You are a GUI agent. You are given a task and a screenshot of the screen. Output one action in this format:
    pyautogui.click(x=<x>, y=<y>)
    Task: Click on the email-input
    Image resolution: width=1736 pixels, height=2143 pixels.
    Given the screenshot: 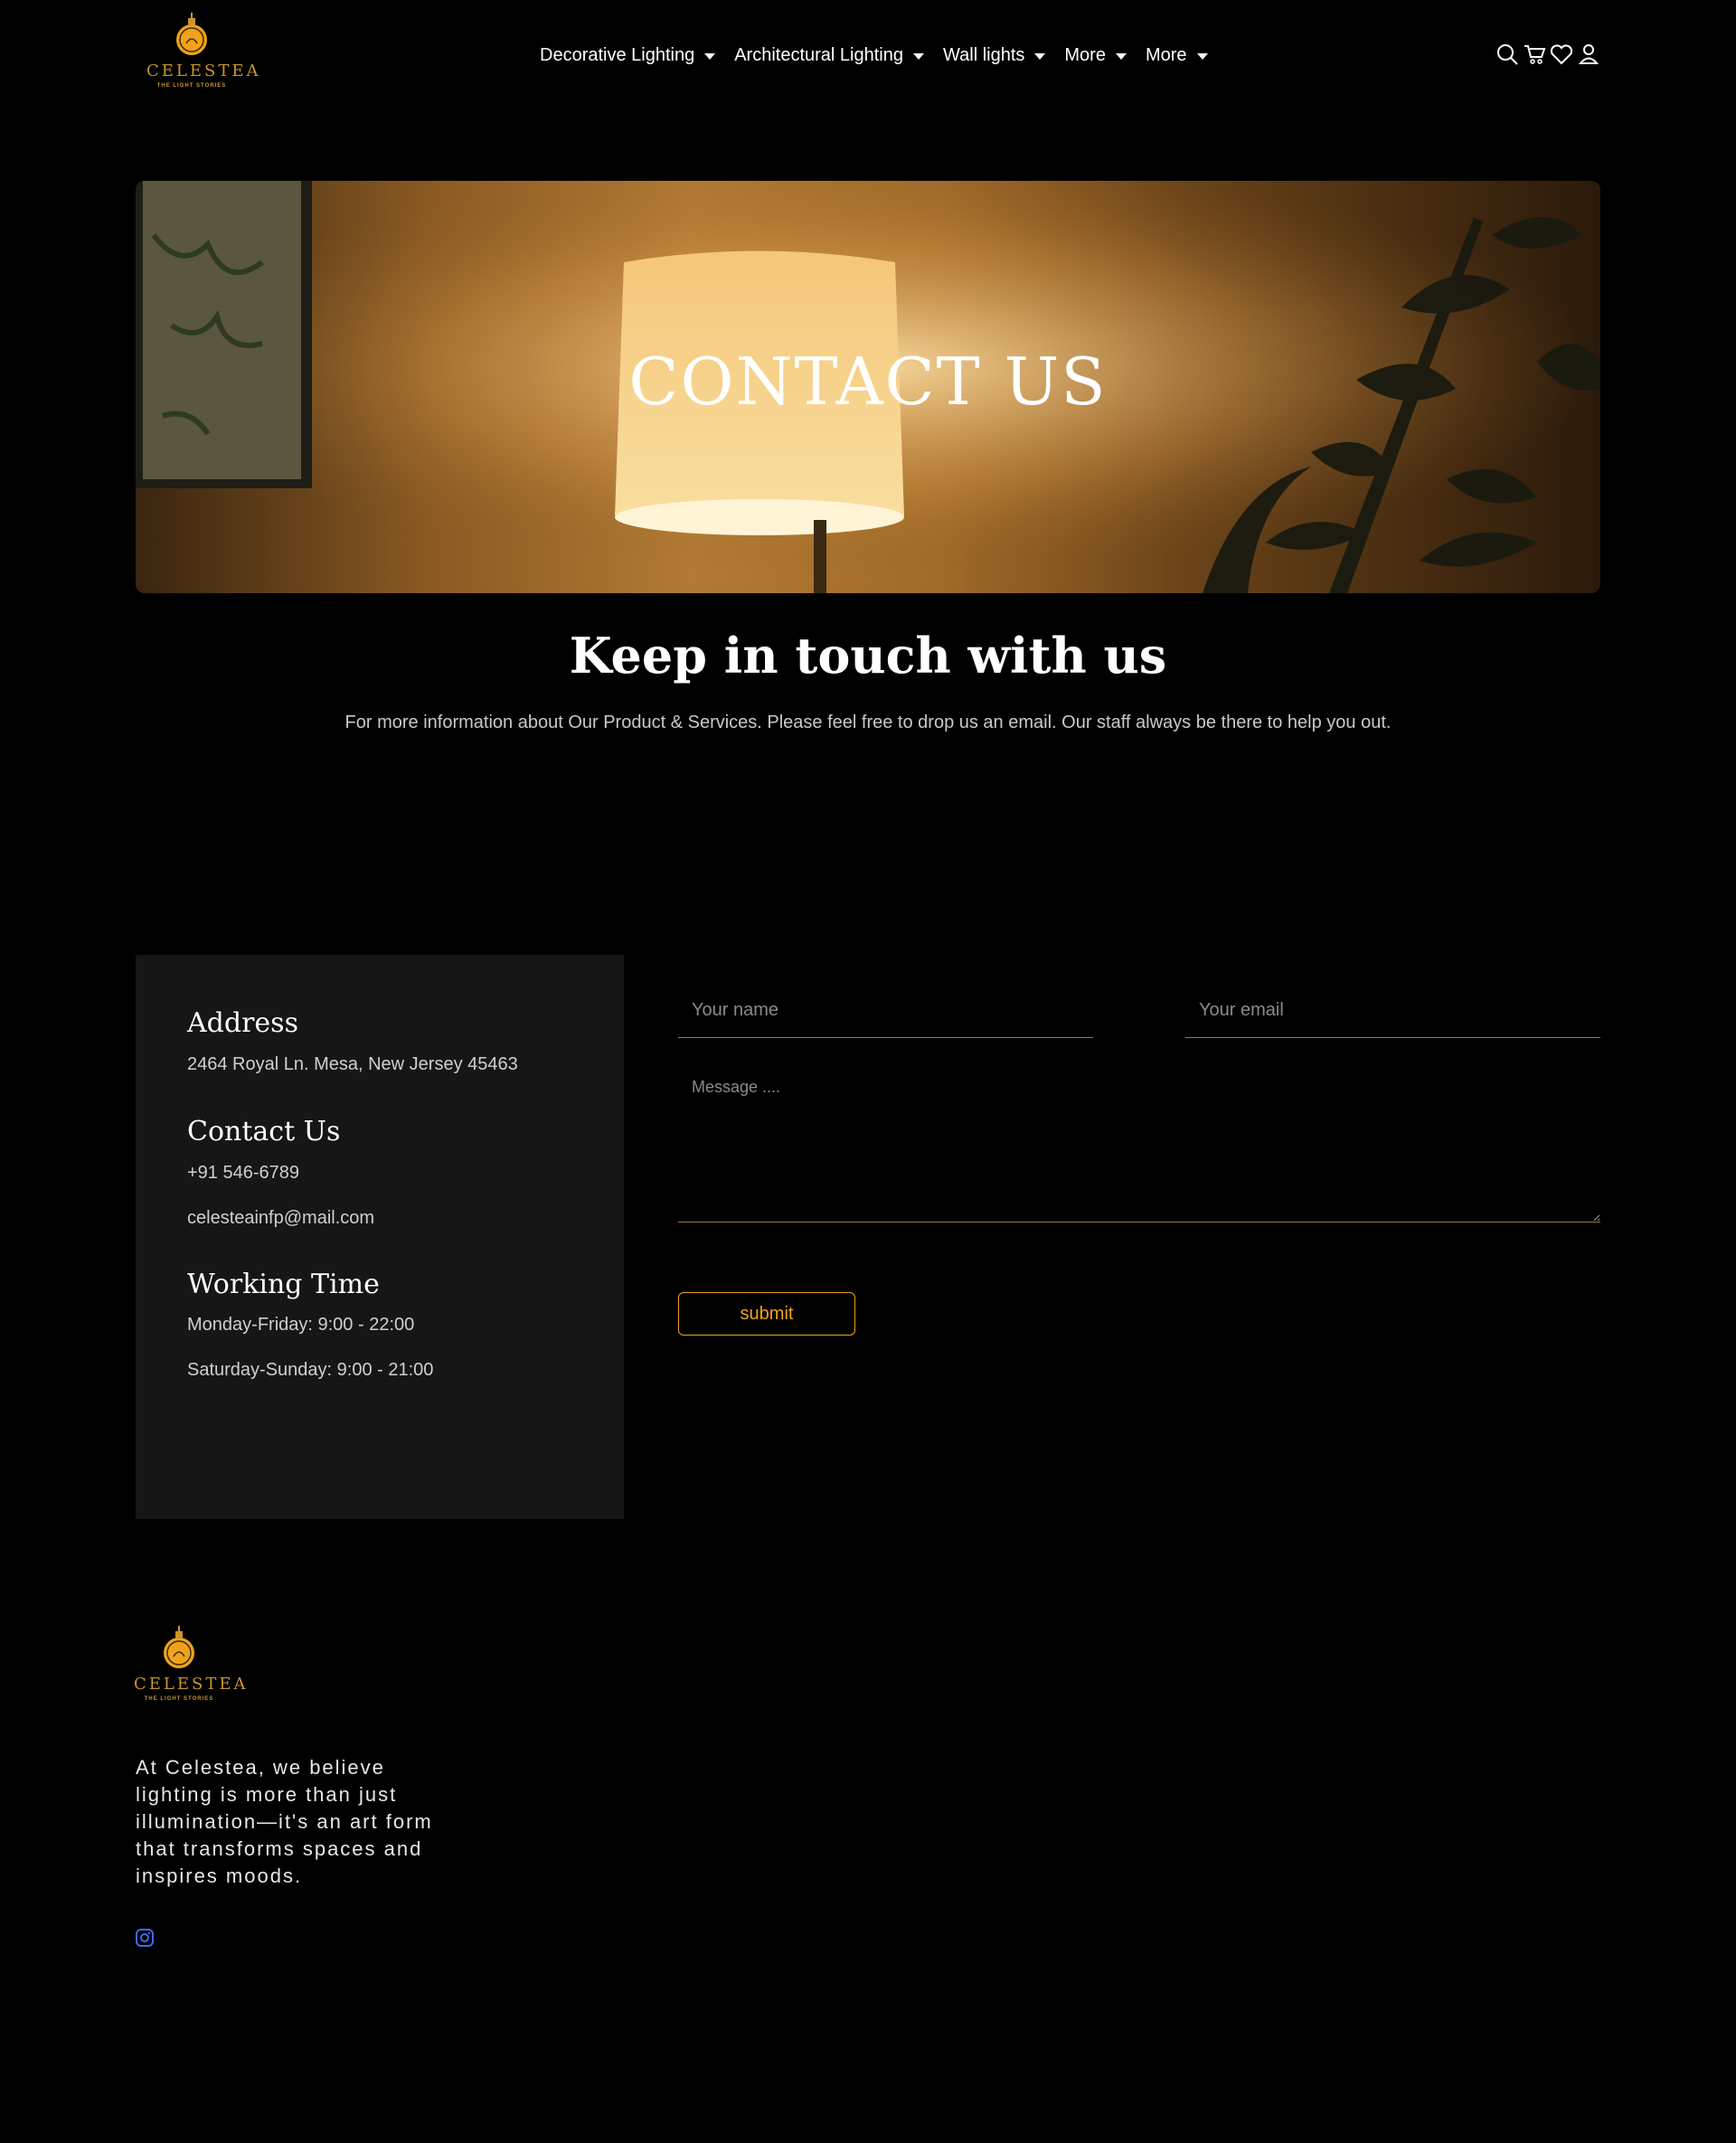 What is the action you would take?
    pyautogui.click(x=1392, y=1011)
    